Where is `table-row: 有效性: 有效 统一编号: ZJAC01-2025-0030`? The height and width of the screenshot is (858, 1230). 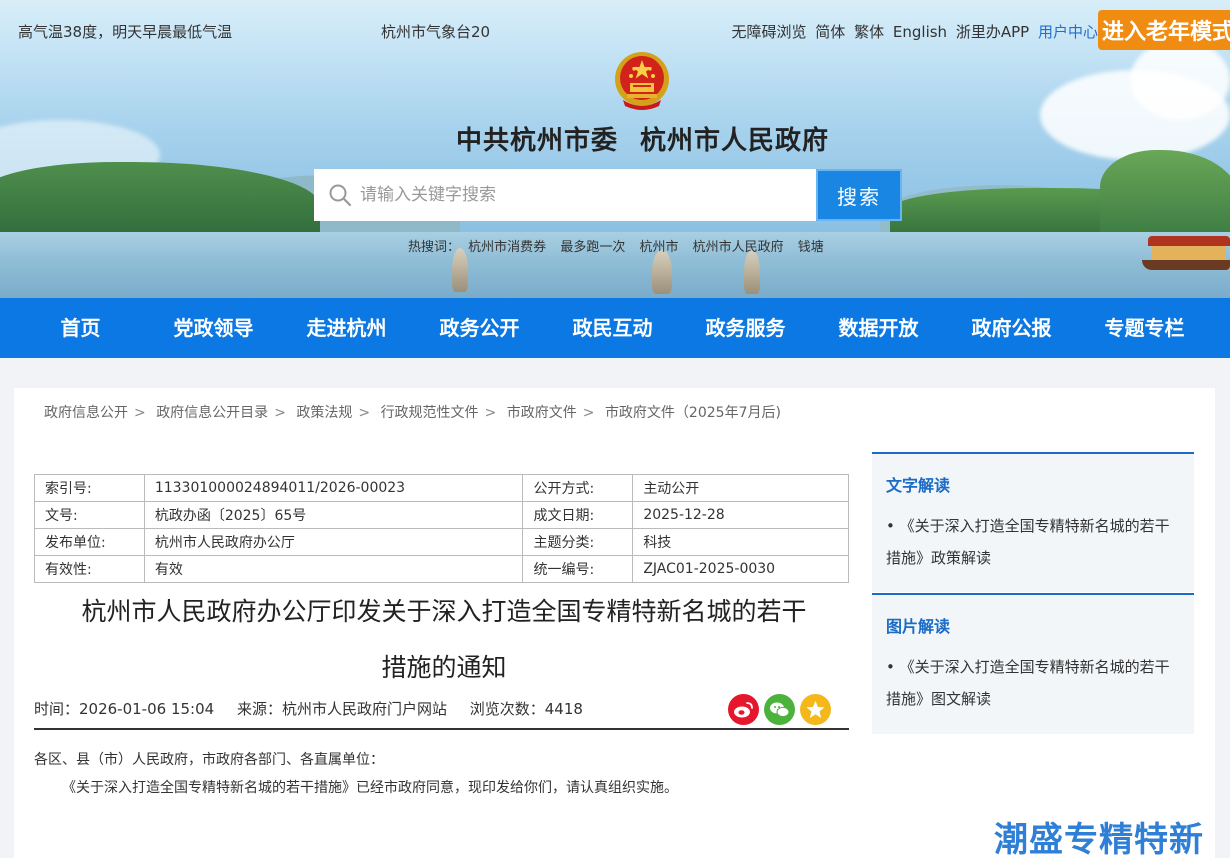
table-row: 有效性: 有效 统一编号: ZJAC01-2025-0030 is located at coordinates (441, 569).